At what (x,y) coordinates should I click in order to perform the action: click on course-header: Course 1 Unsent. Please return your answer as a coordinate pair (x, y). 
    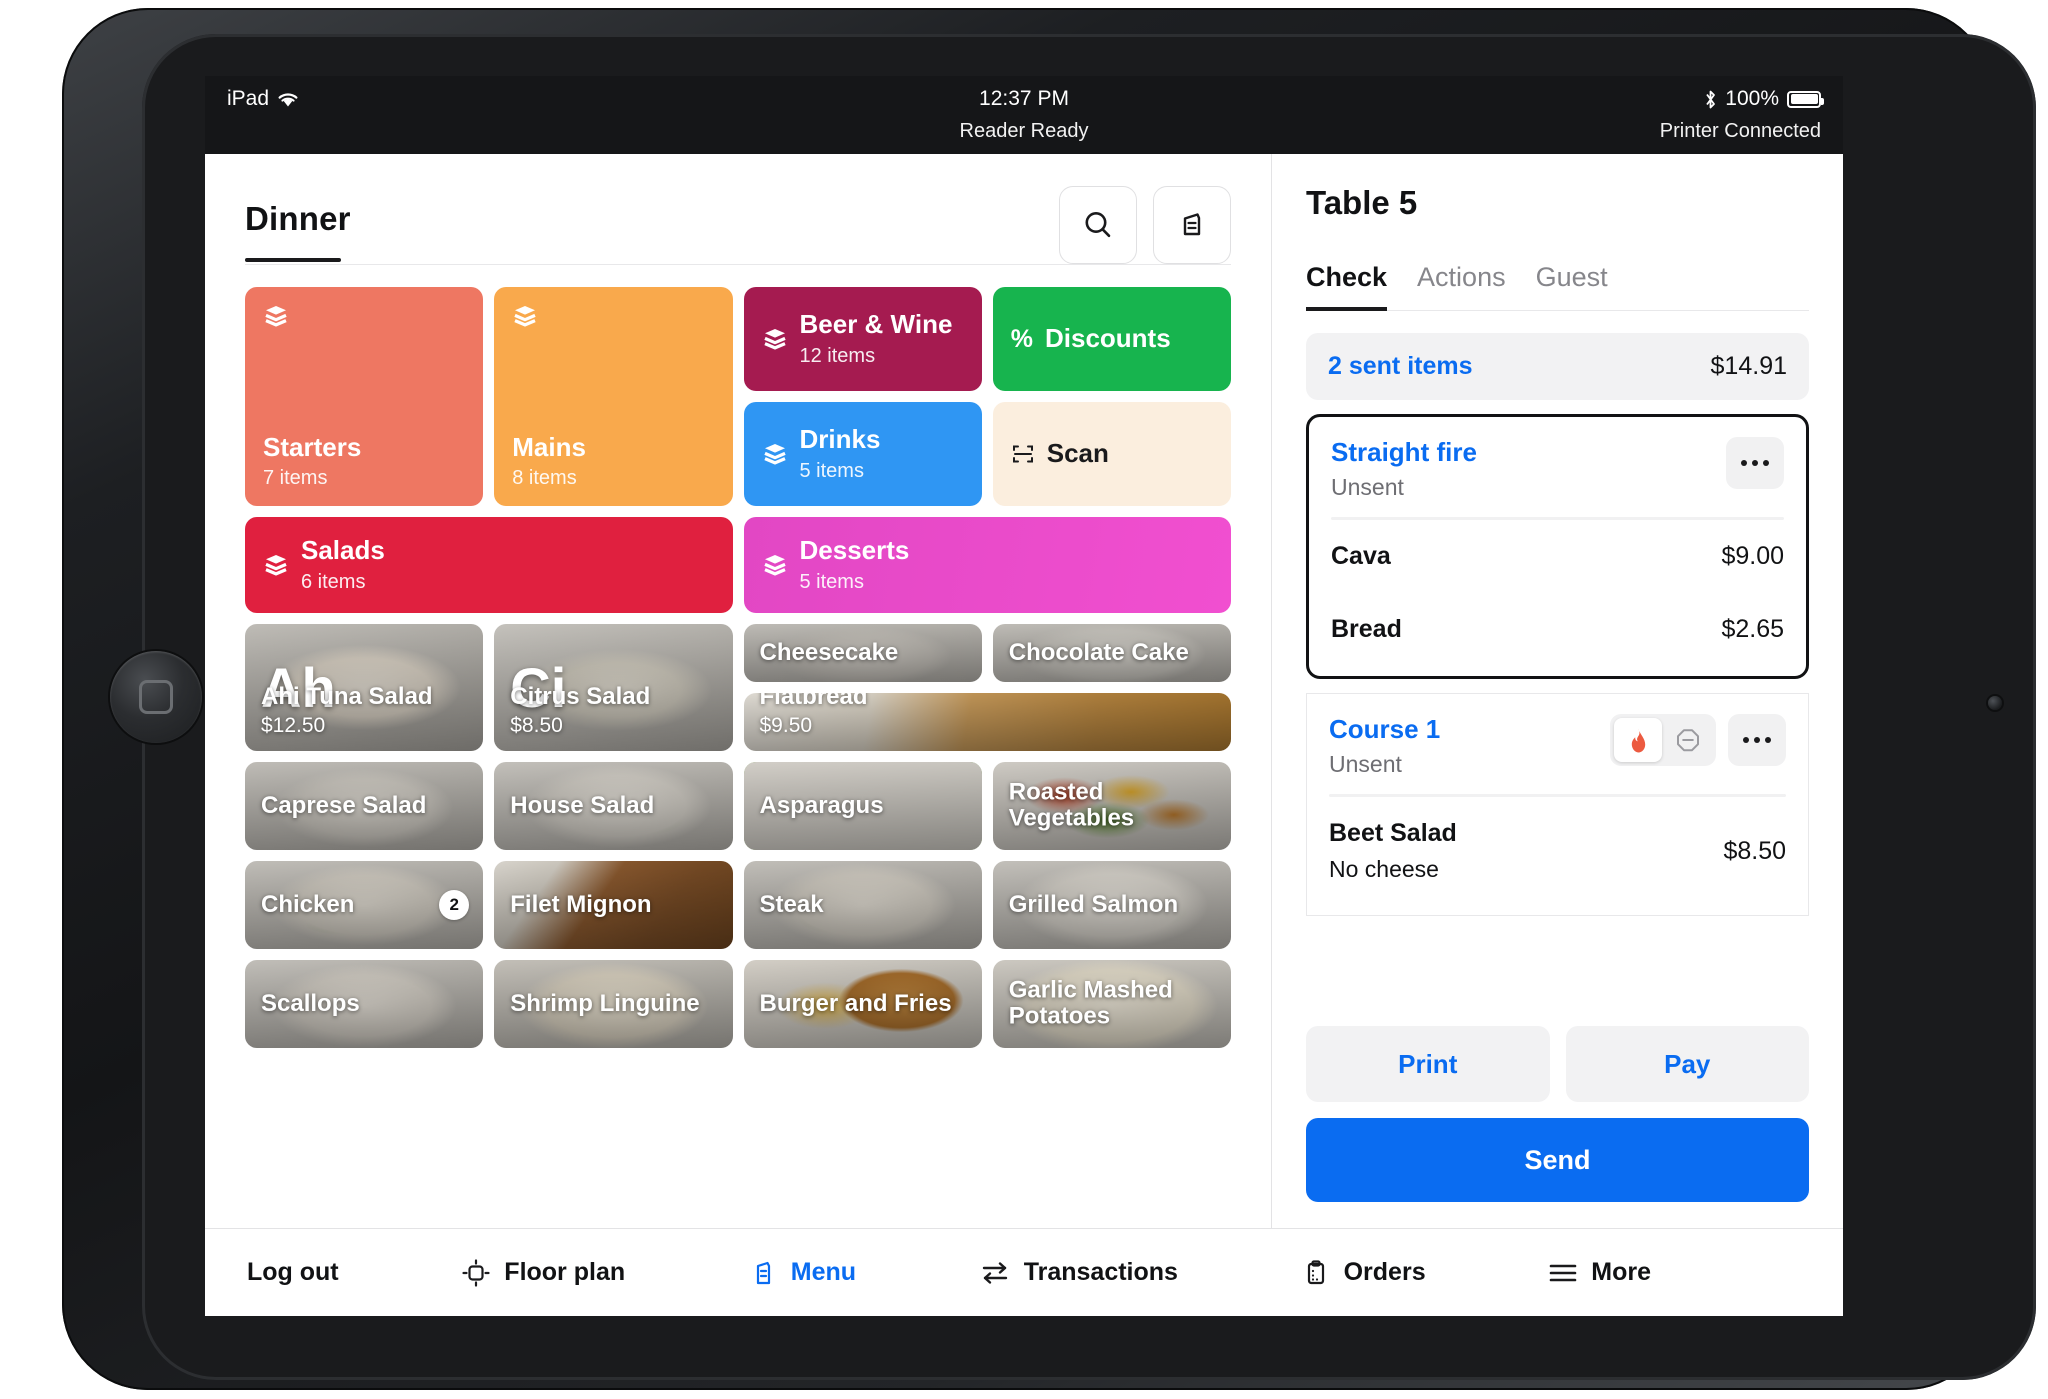
    Looking at the image, I should click on (1557, 746).